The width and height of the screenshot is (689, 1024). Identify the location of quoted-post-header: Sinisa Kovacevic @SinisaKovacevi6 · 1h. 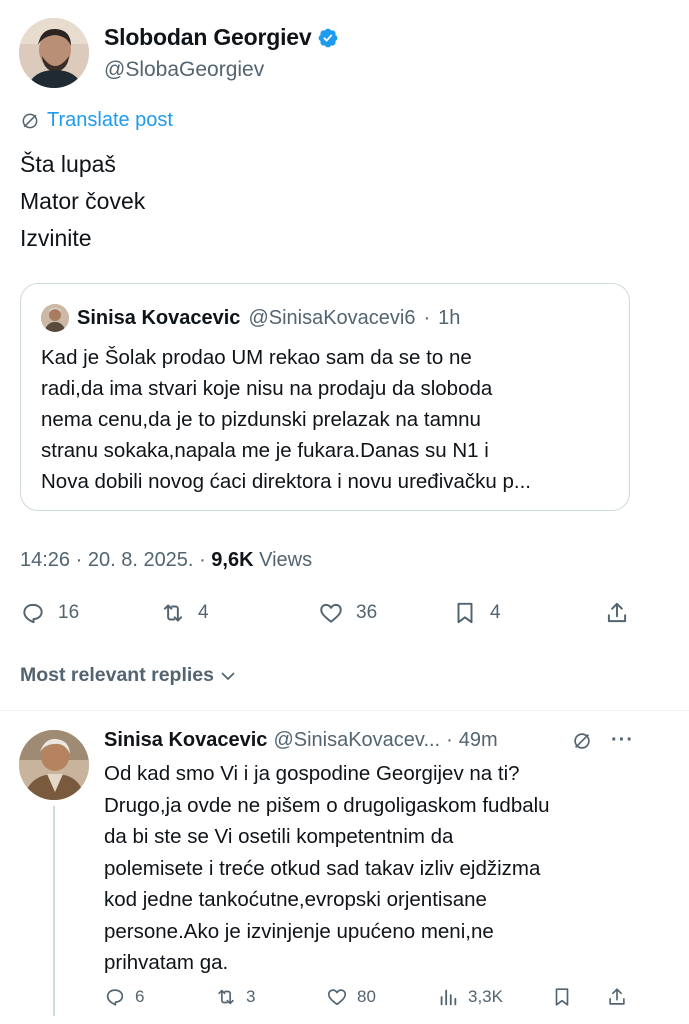
(250, 318).